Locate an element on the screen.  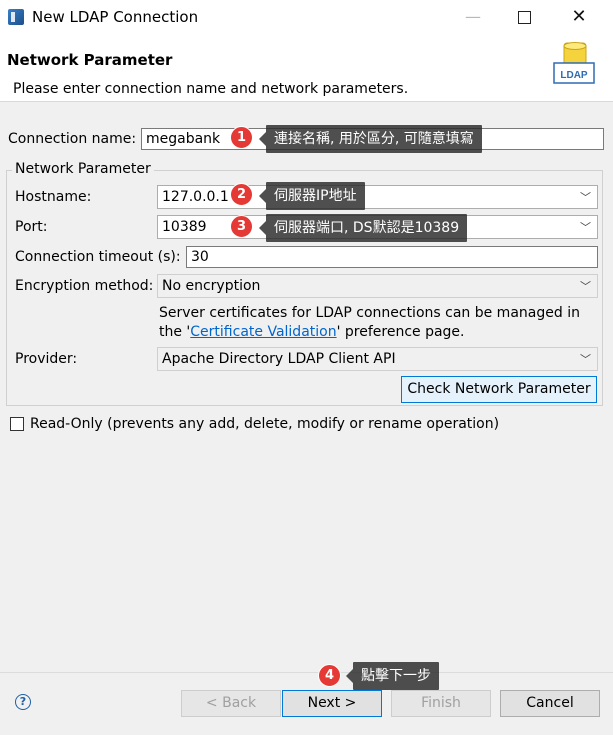
encryption-label: Encryption method: is located at coordinates (84, 286).